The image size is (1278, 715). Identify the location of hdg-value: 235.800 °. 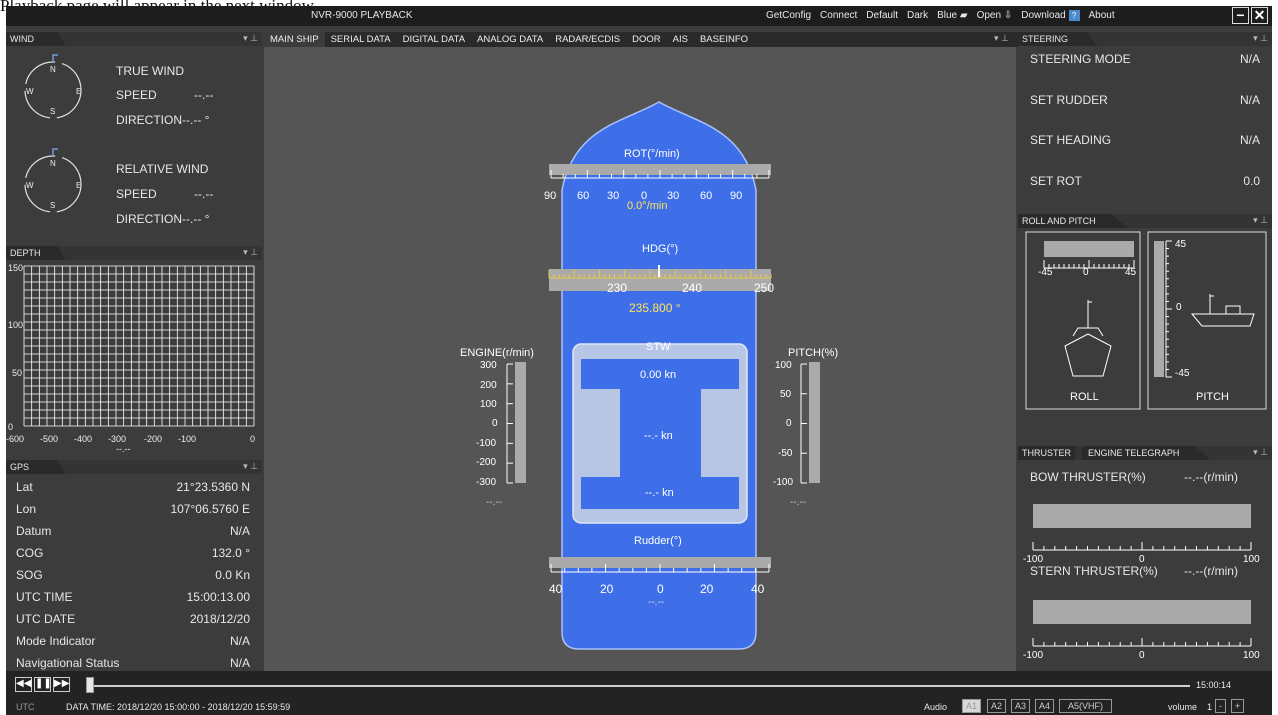
(655, 308).